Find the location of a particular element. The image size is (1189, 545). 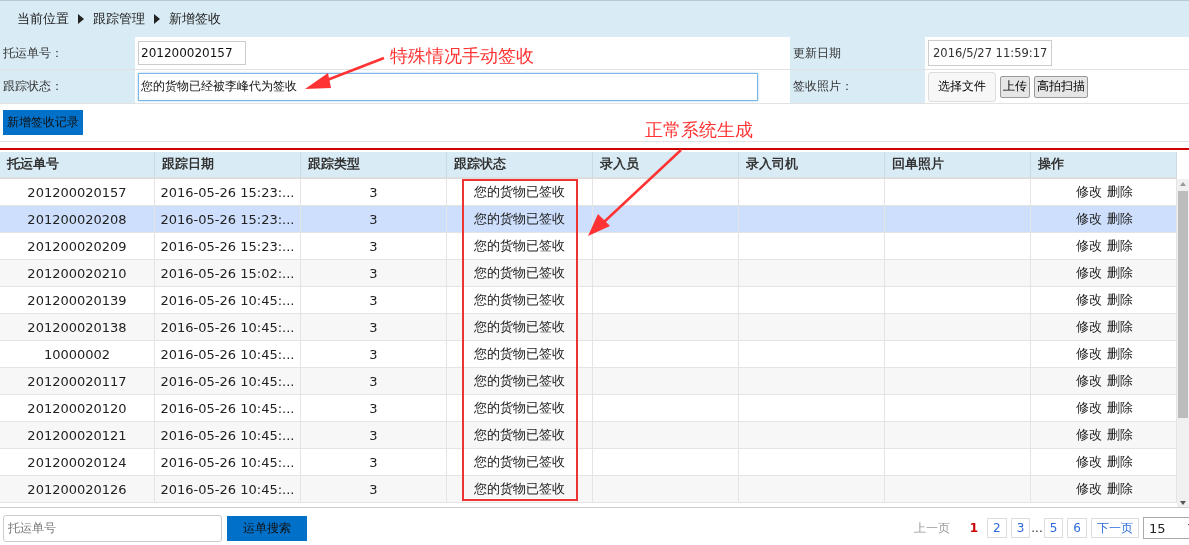

table-cell: 201200020138 is located at coordinates (77, 327).